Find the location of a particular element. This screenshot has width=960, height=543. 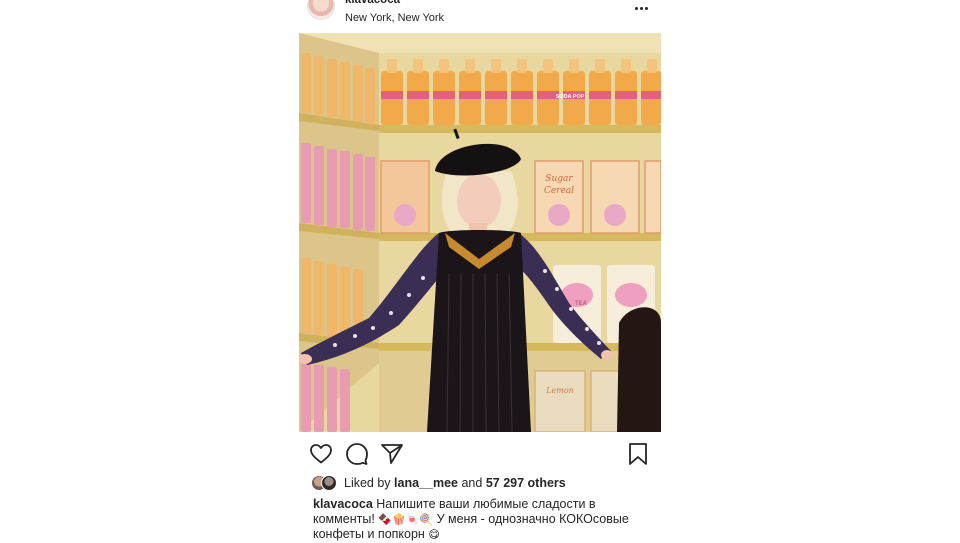

liker-username: lana__mee is located at coordinates (426, 483).